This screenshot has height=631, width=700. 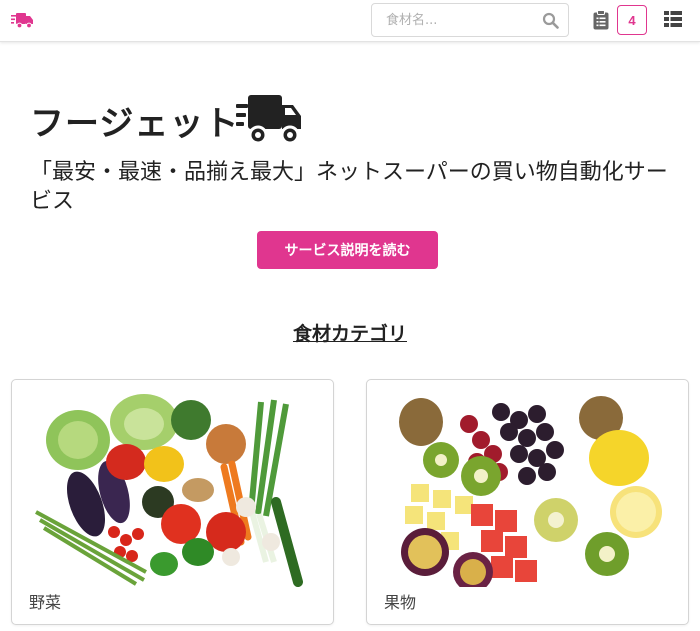 What do you see at coordinates (457, 20) in the screenshot?
I see `search-input` at bounding box center [457, 20].